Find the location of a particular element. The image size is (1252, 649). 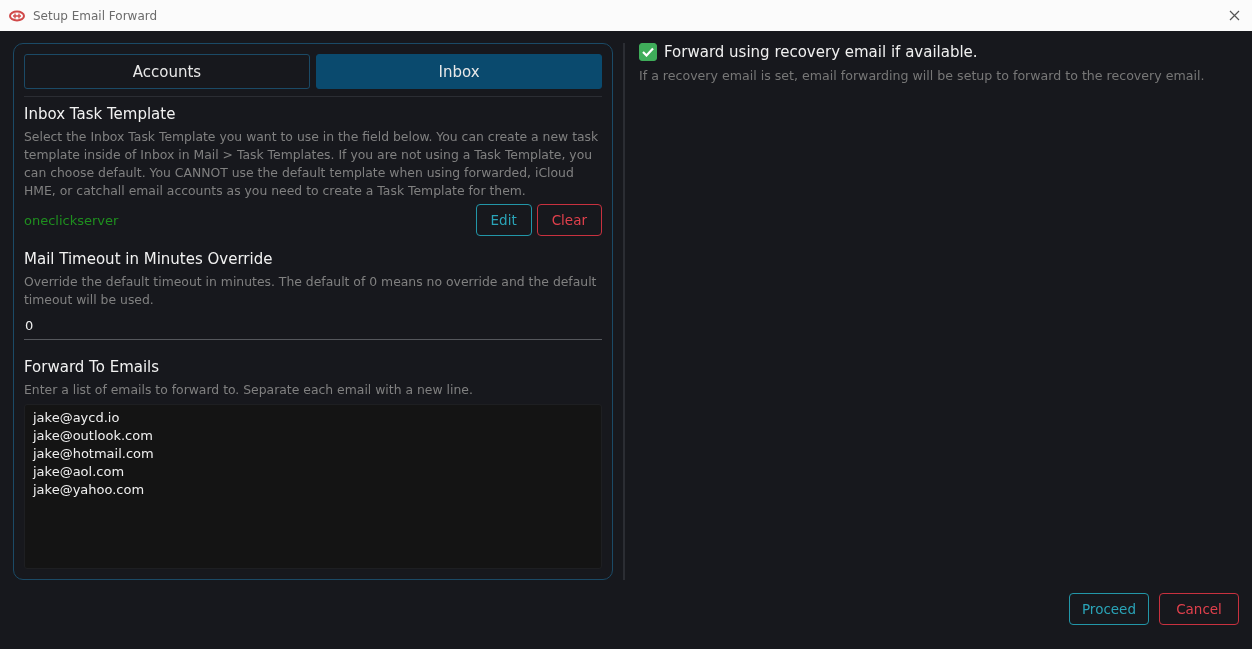

danger-button: Cancel is located at coordinates (1199, 609).